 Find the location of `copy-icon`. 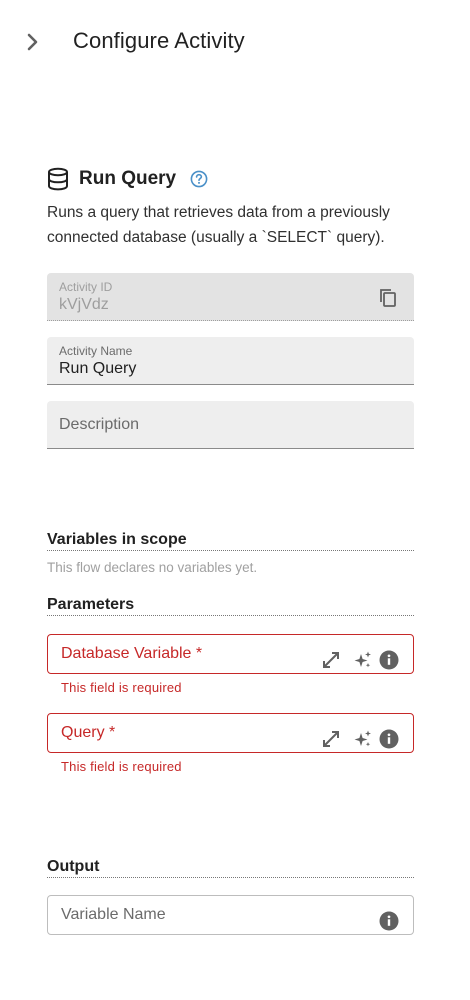

copy-icon is located at coordinates (388, 298).